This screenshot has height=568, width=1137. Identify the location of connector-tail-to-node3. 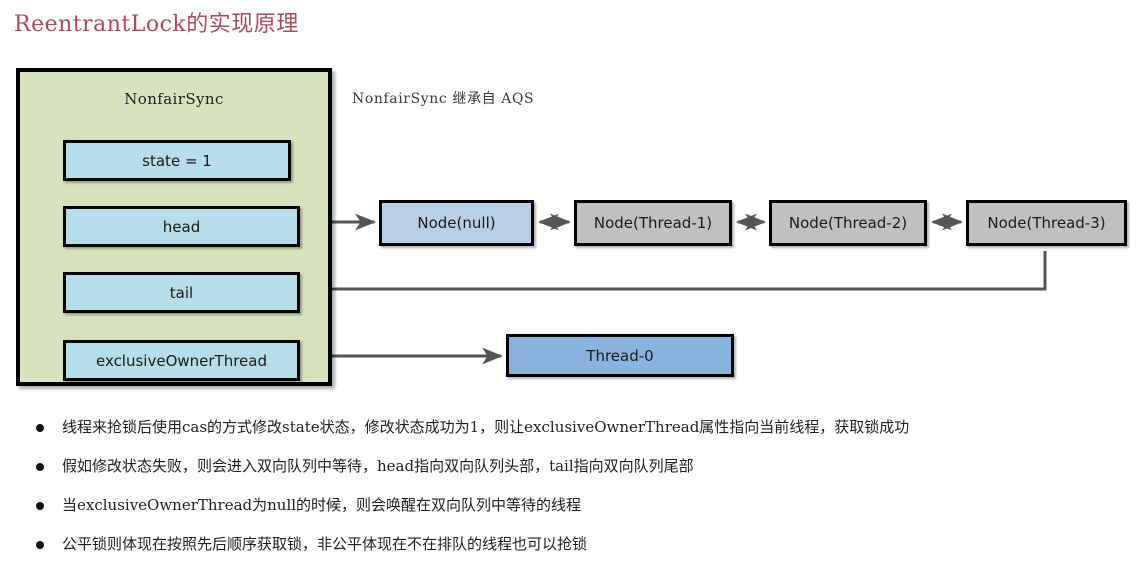
(664, 274).